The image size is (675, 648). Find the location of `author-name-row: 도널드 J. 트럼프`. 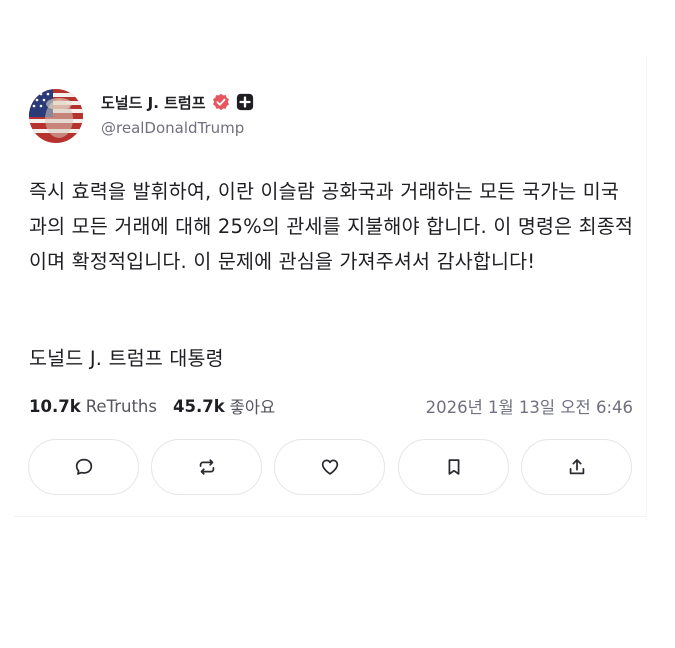

author-name-row: 도널드 J. 트럼프 is located at coordinates (177, 102).